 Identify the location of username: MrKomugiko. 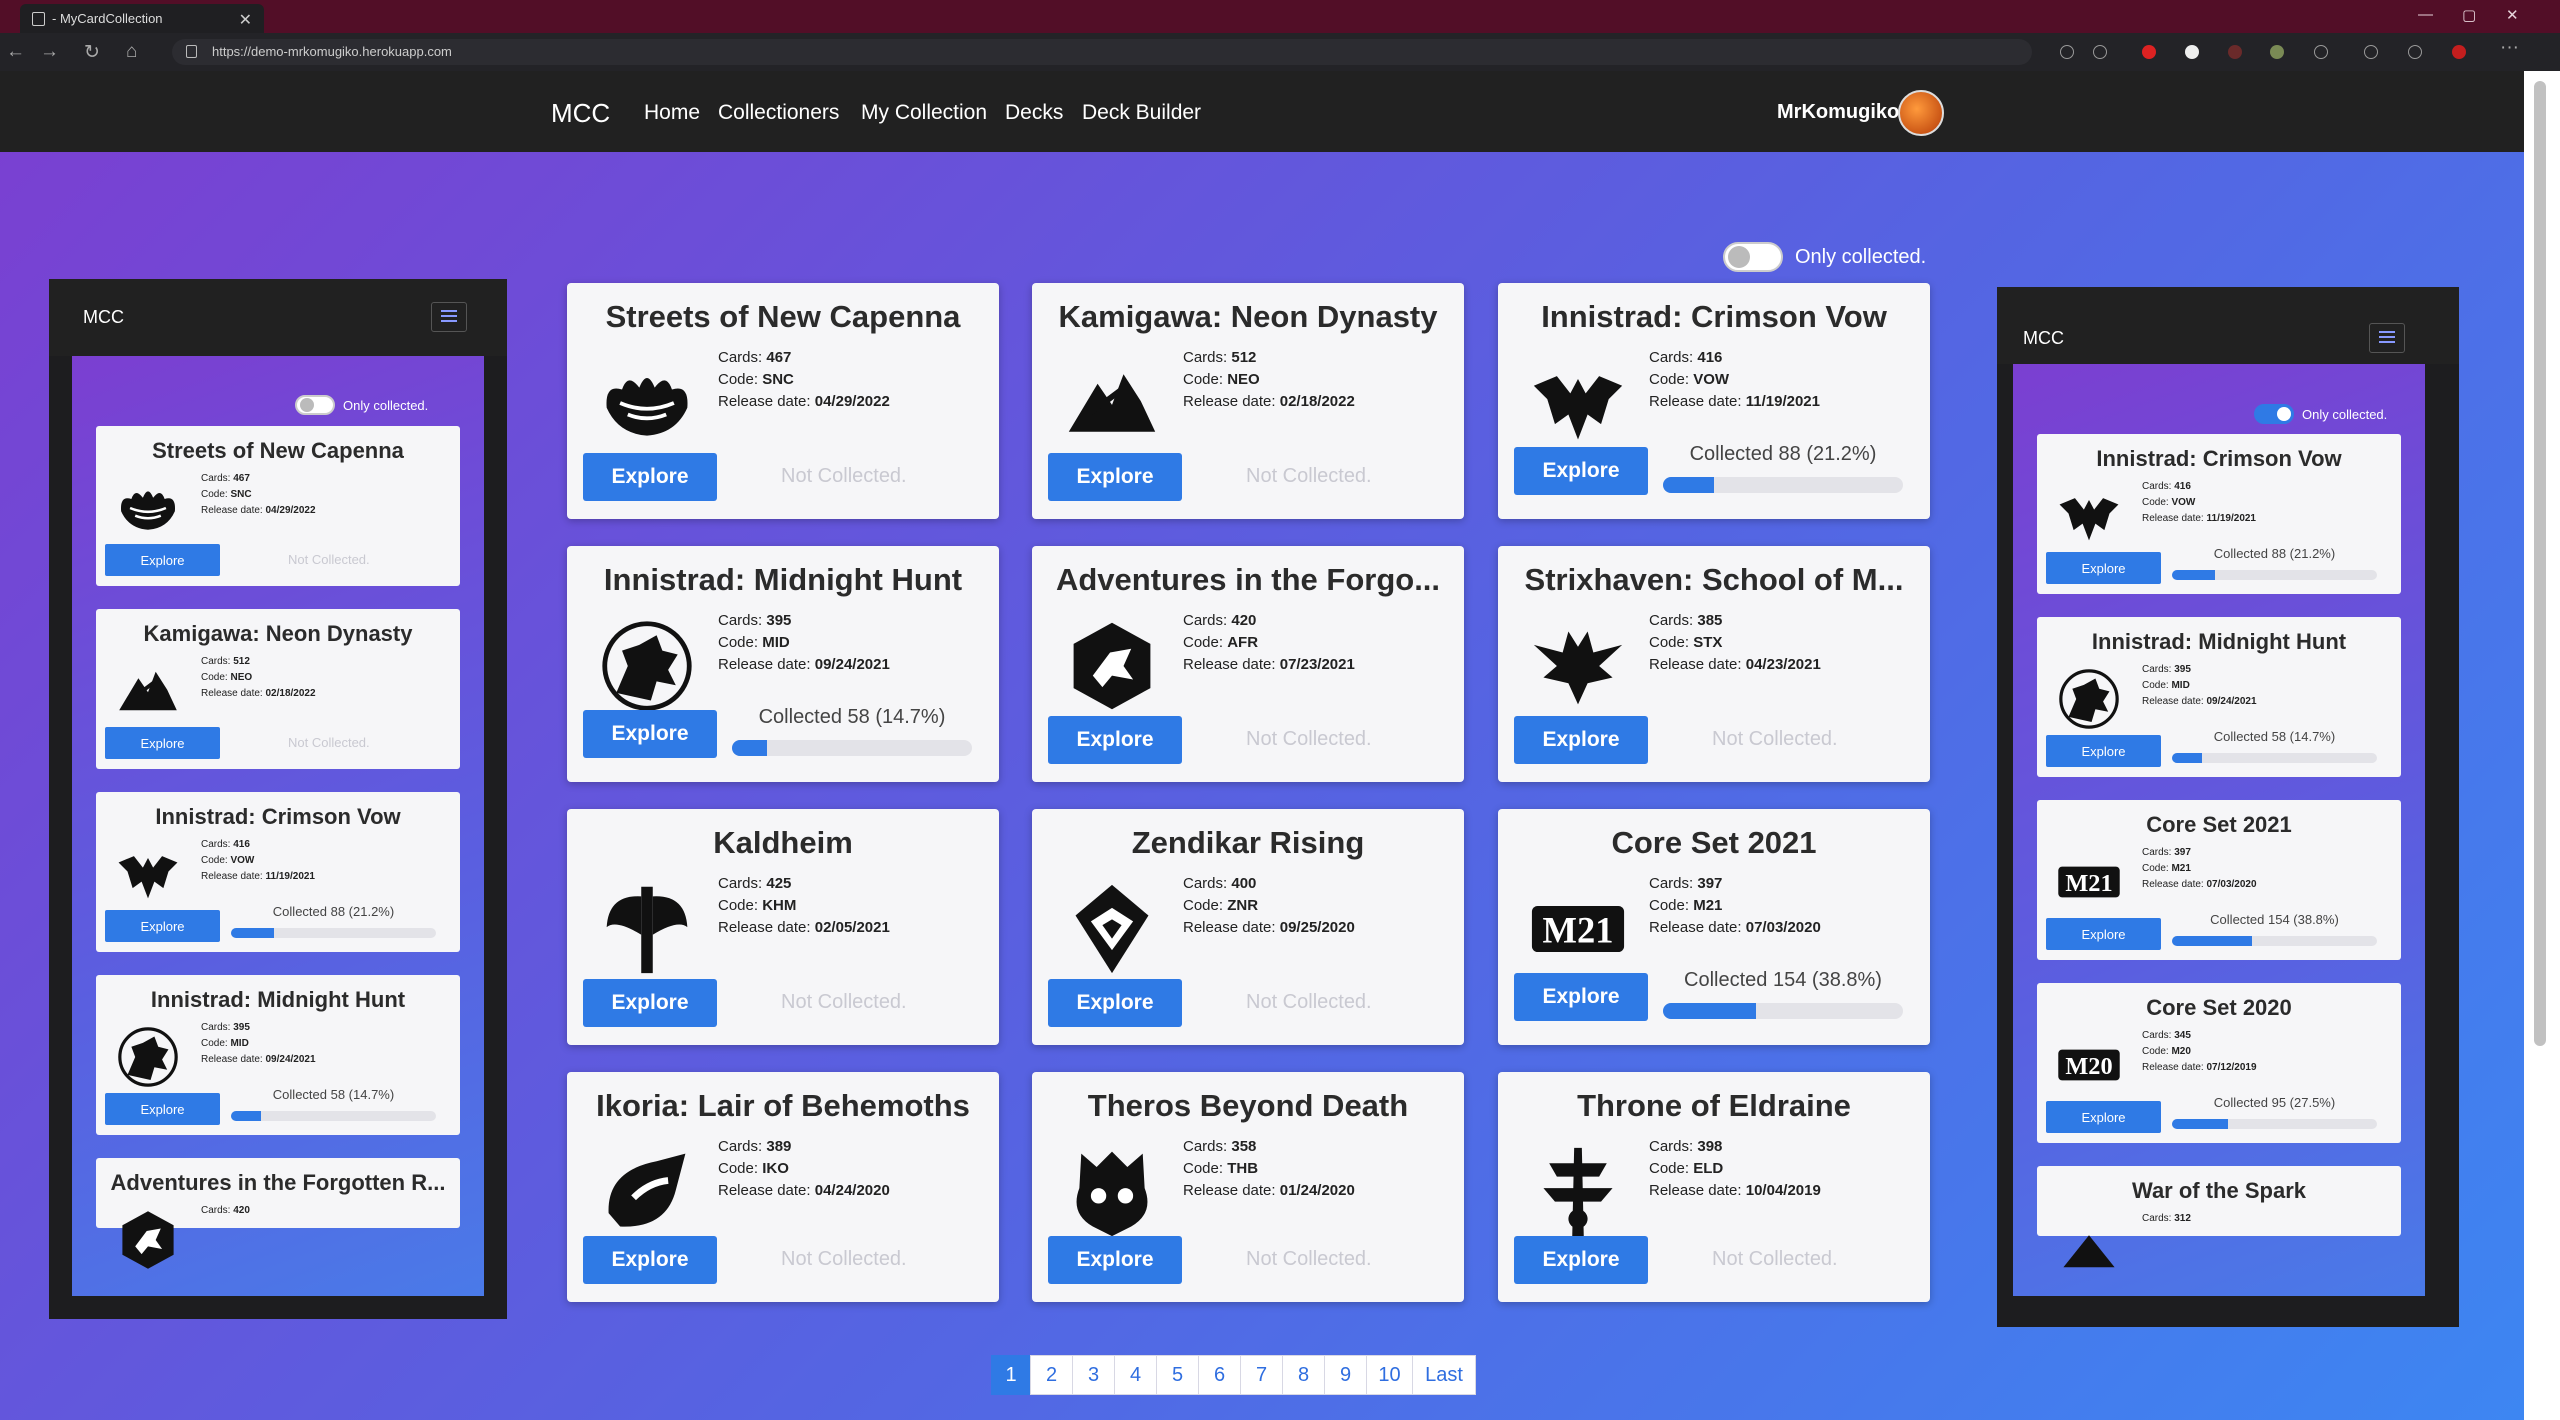
(1838, 112).